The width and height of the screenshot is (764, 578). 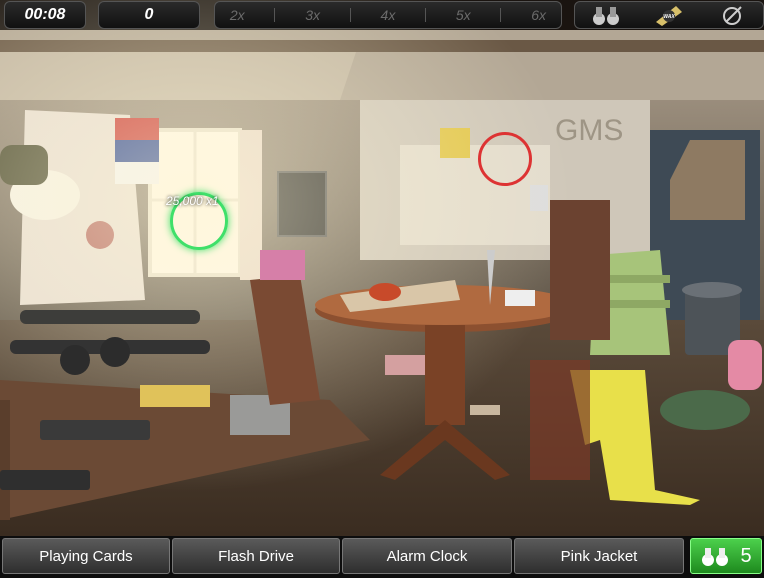 What do you see at coordinates (599, 556) in the screenshot?
I see `item-pink-jacket: Pink Jacket` at bounding box center [599, 556].